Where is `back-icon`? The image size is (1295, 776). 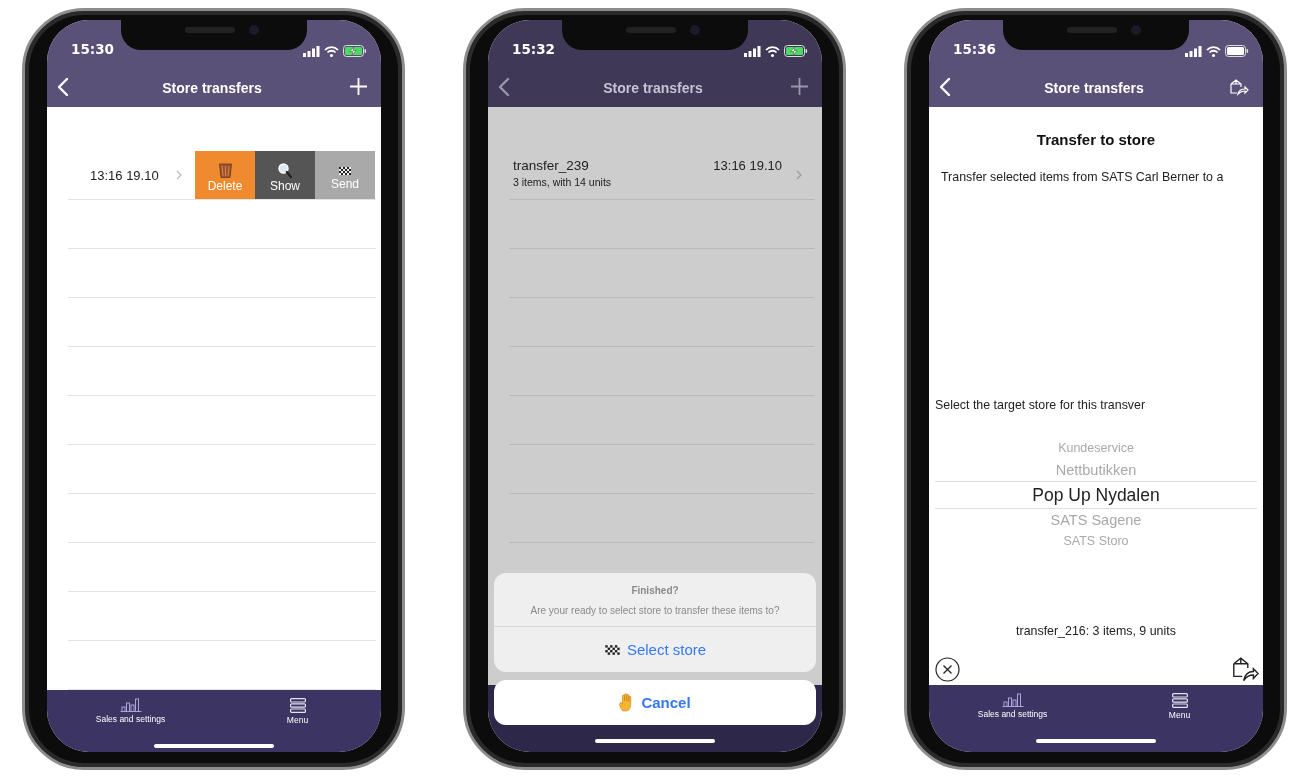
back-icon is located at coordinates (504, 86).